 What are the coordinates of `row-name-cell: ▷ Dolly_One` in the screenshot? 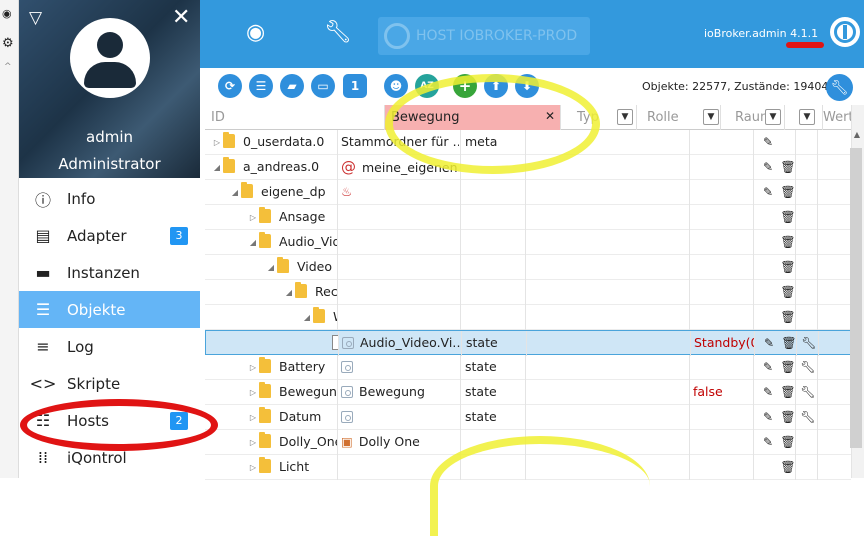 It's located at (292, 442).